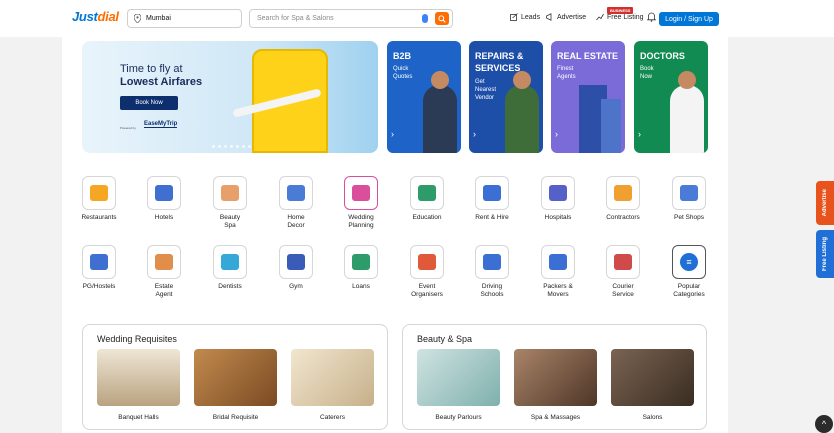  I want to click on trend-icon, so click(600, 17).